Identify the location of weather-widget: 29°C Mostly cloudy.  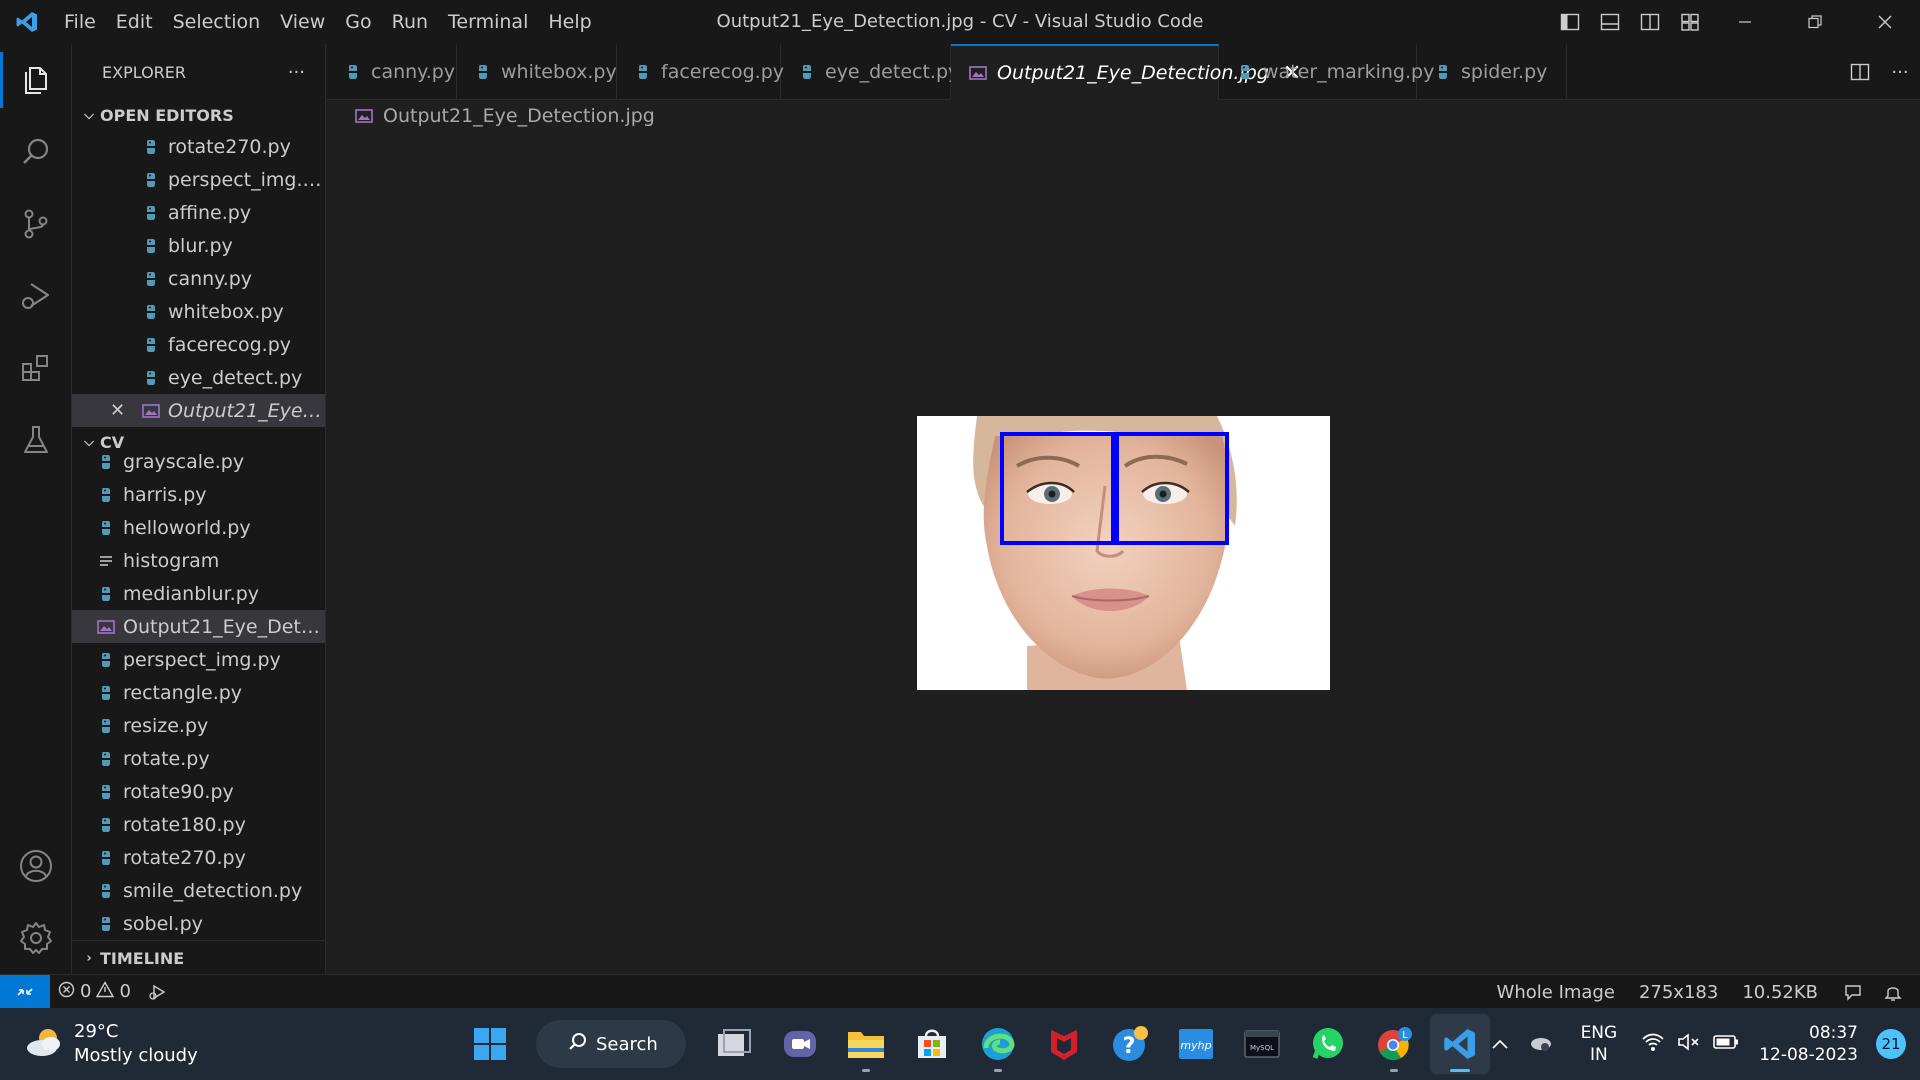
(111, 1044).